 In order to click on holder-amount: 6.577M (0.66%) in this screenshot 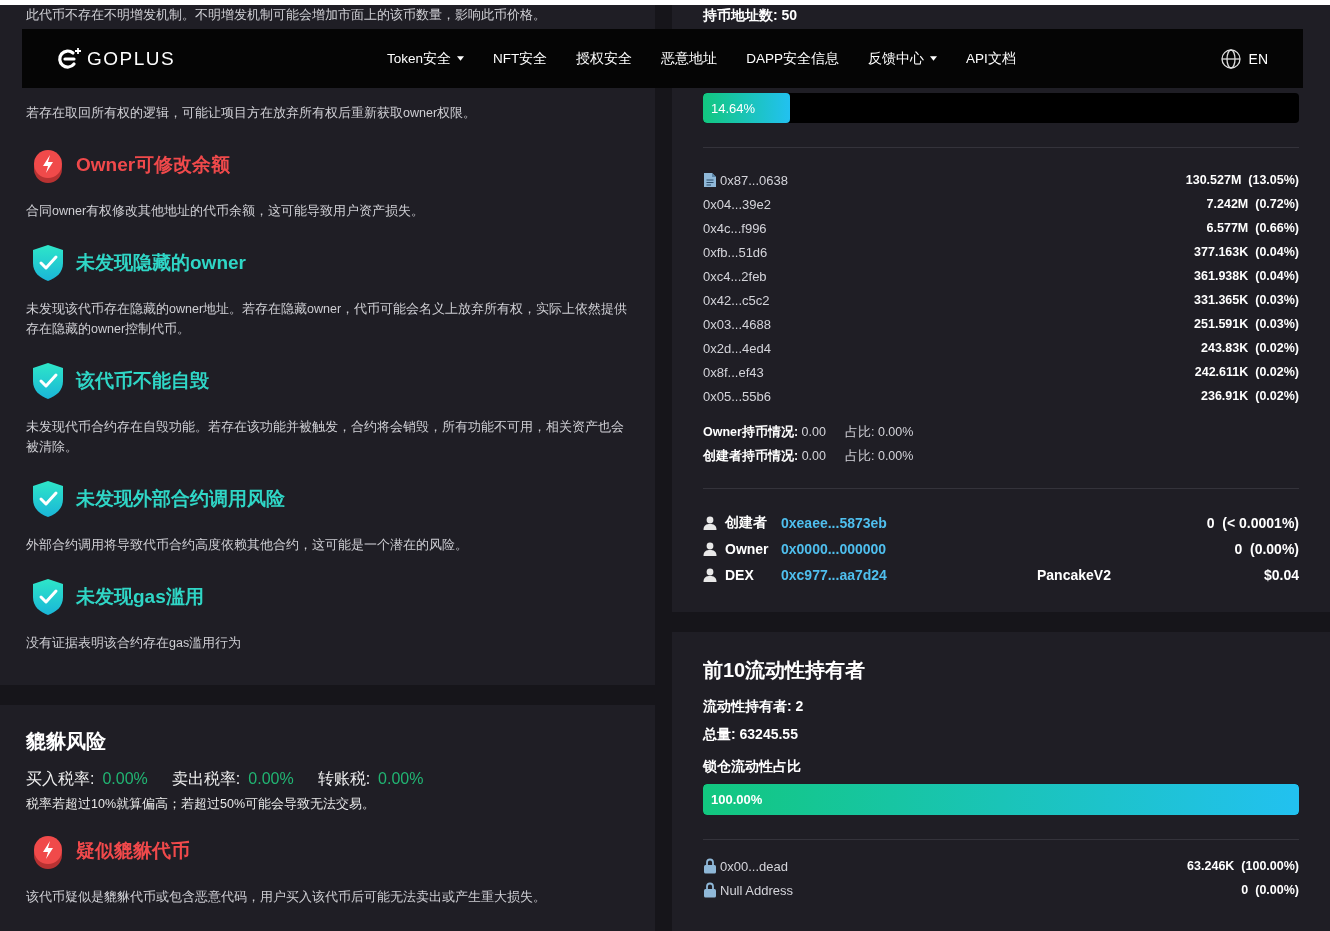, I will do `click(1252, 228)`.